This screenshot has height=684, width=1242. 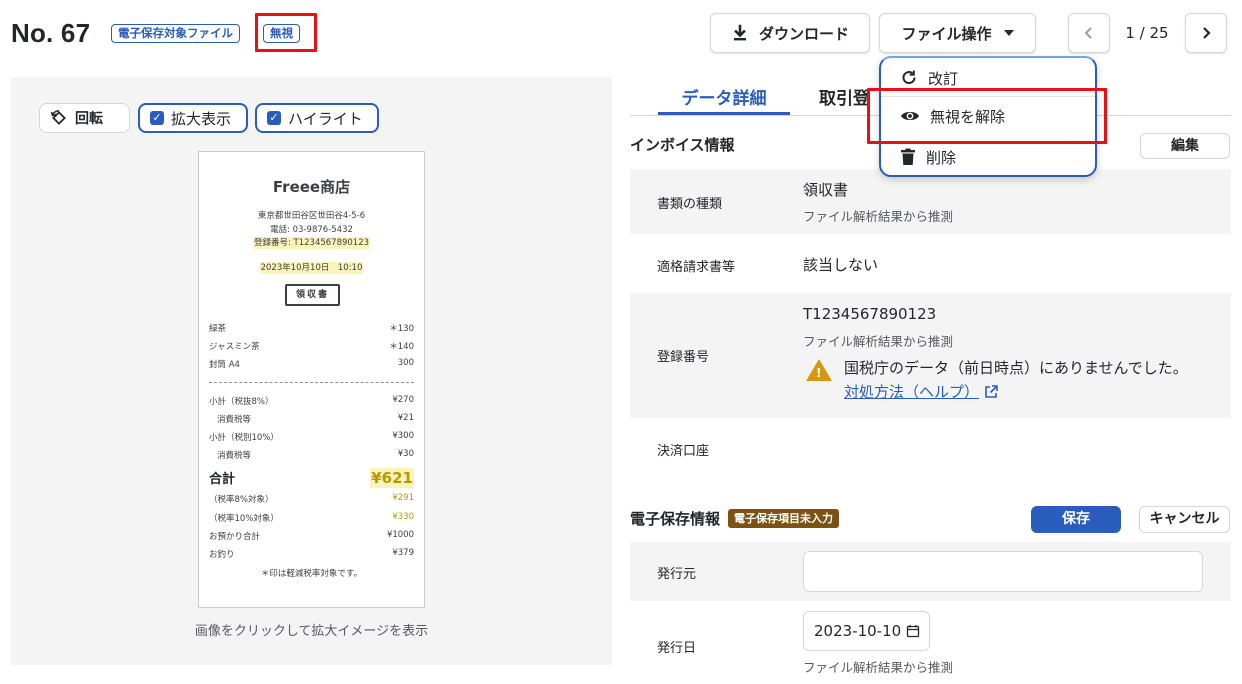 What do you see at coordinates (311, 499) in the screenshot?
I see `receipt-breakdown-row: （税率8%対象） ¥291` at bounding box center [311, 499].